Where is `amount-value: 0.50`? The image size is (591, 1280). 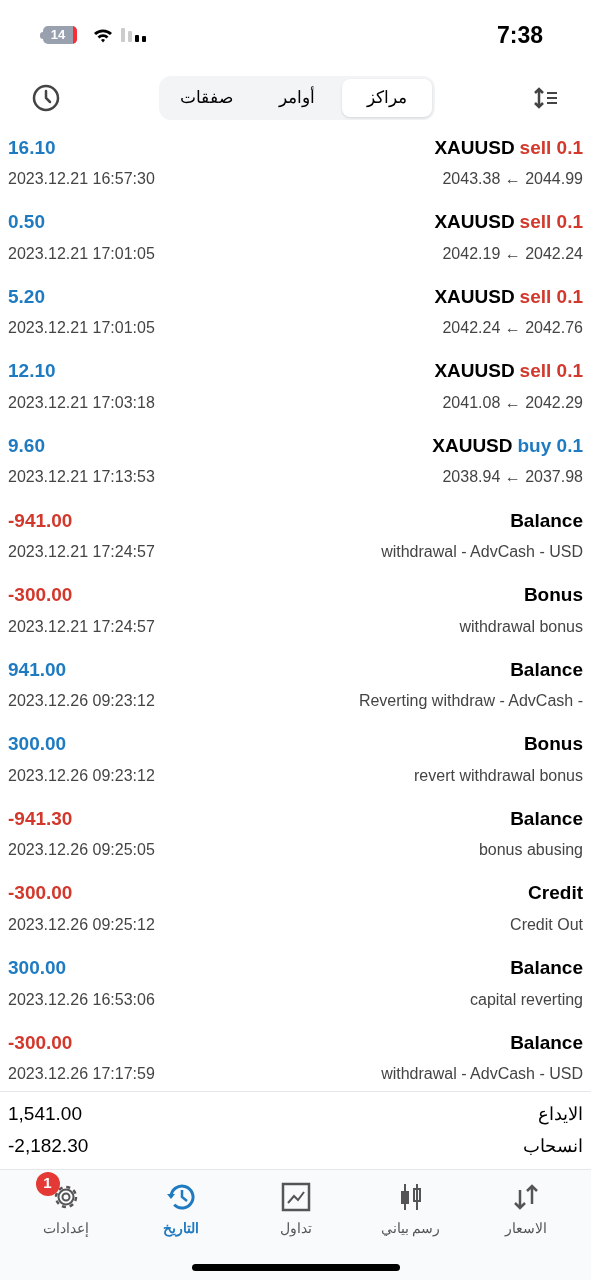 amount-value: 0.50 is located at coordinates (26, 222).